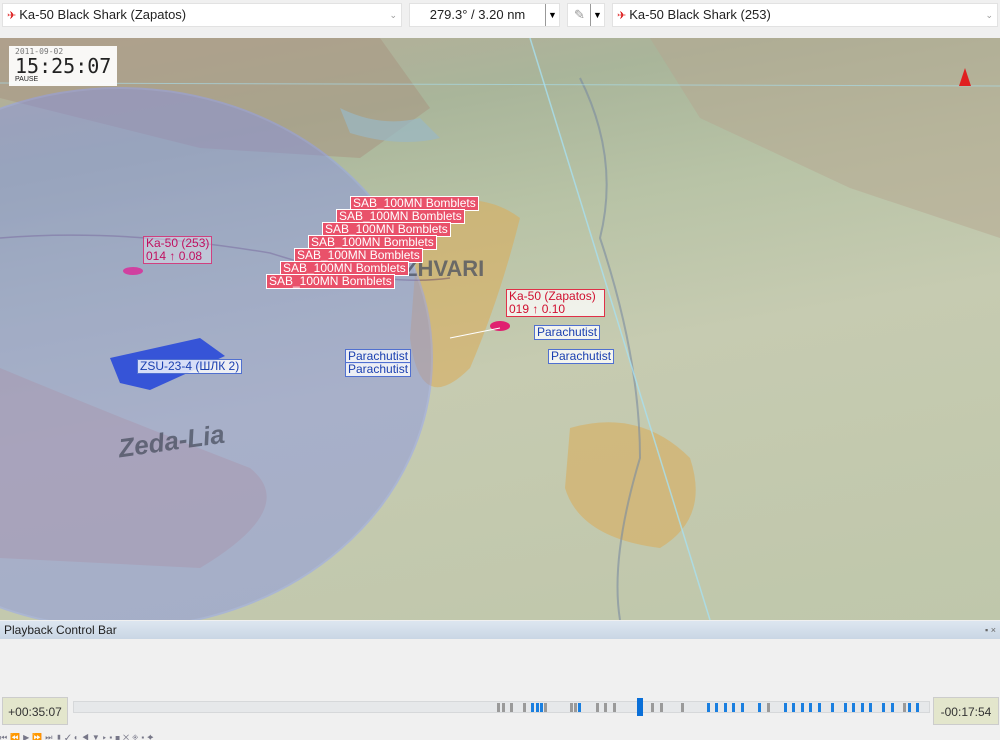  Describe the element at coordinates (586, 15) in the screenshot. I see `mode-select: ✎ ▼` at that location.